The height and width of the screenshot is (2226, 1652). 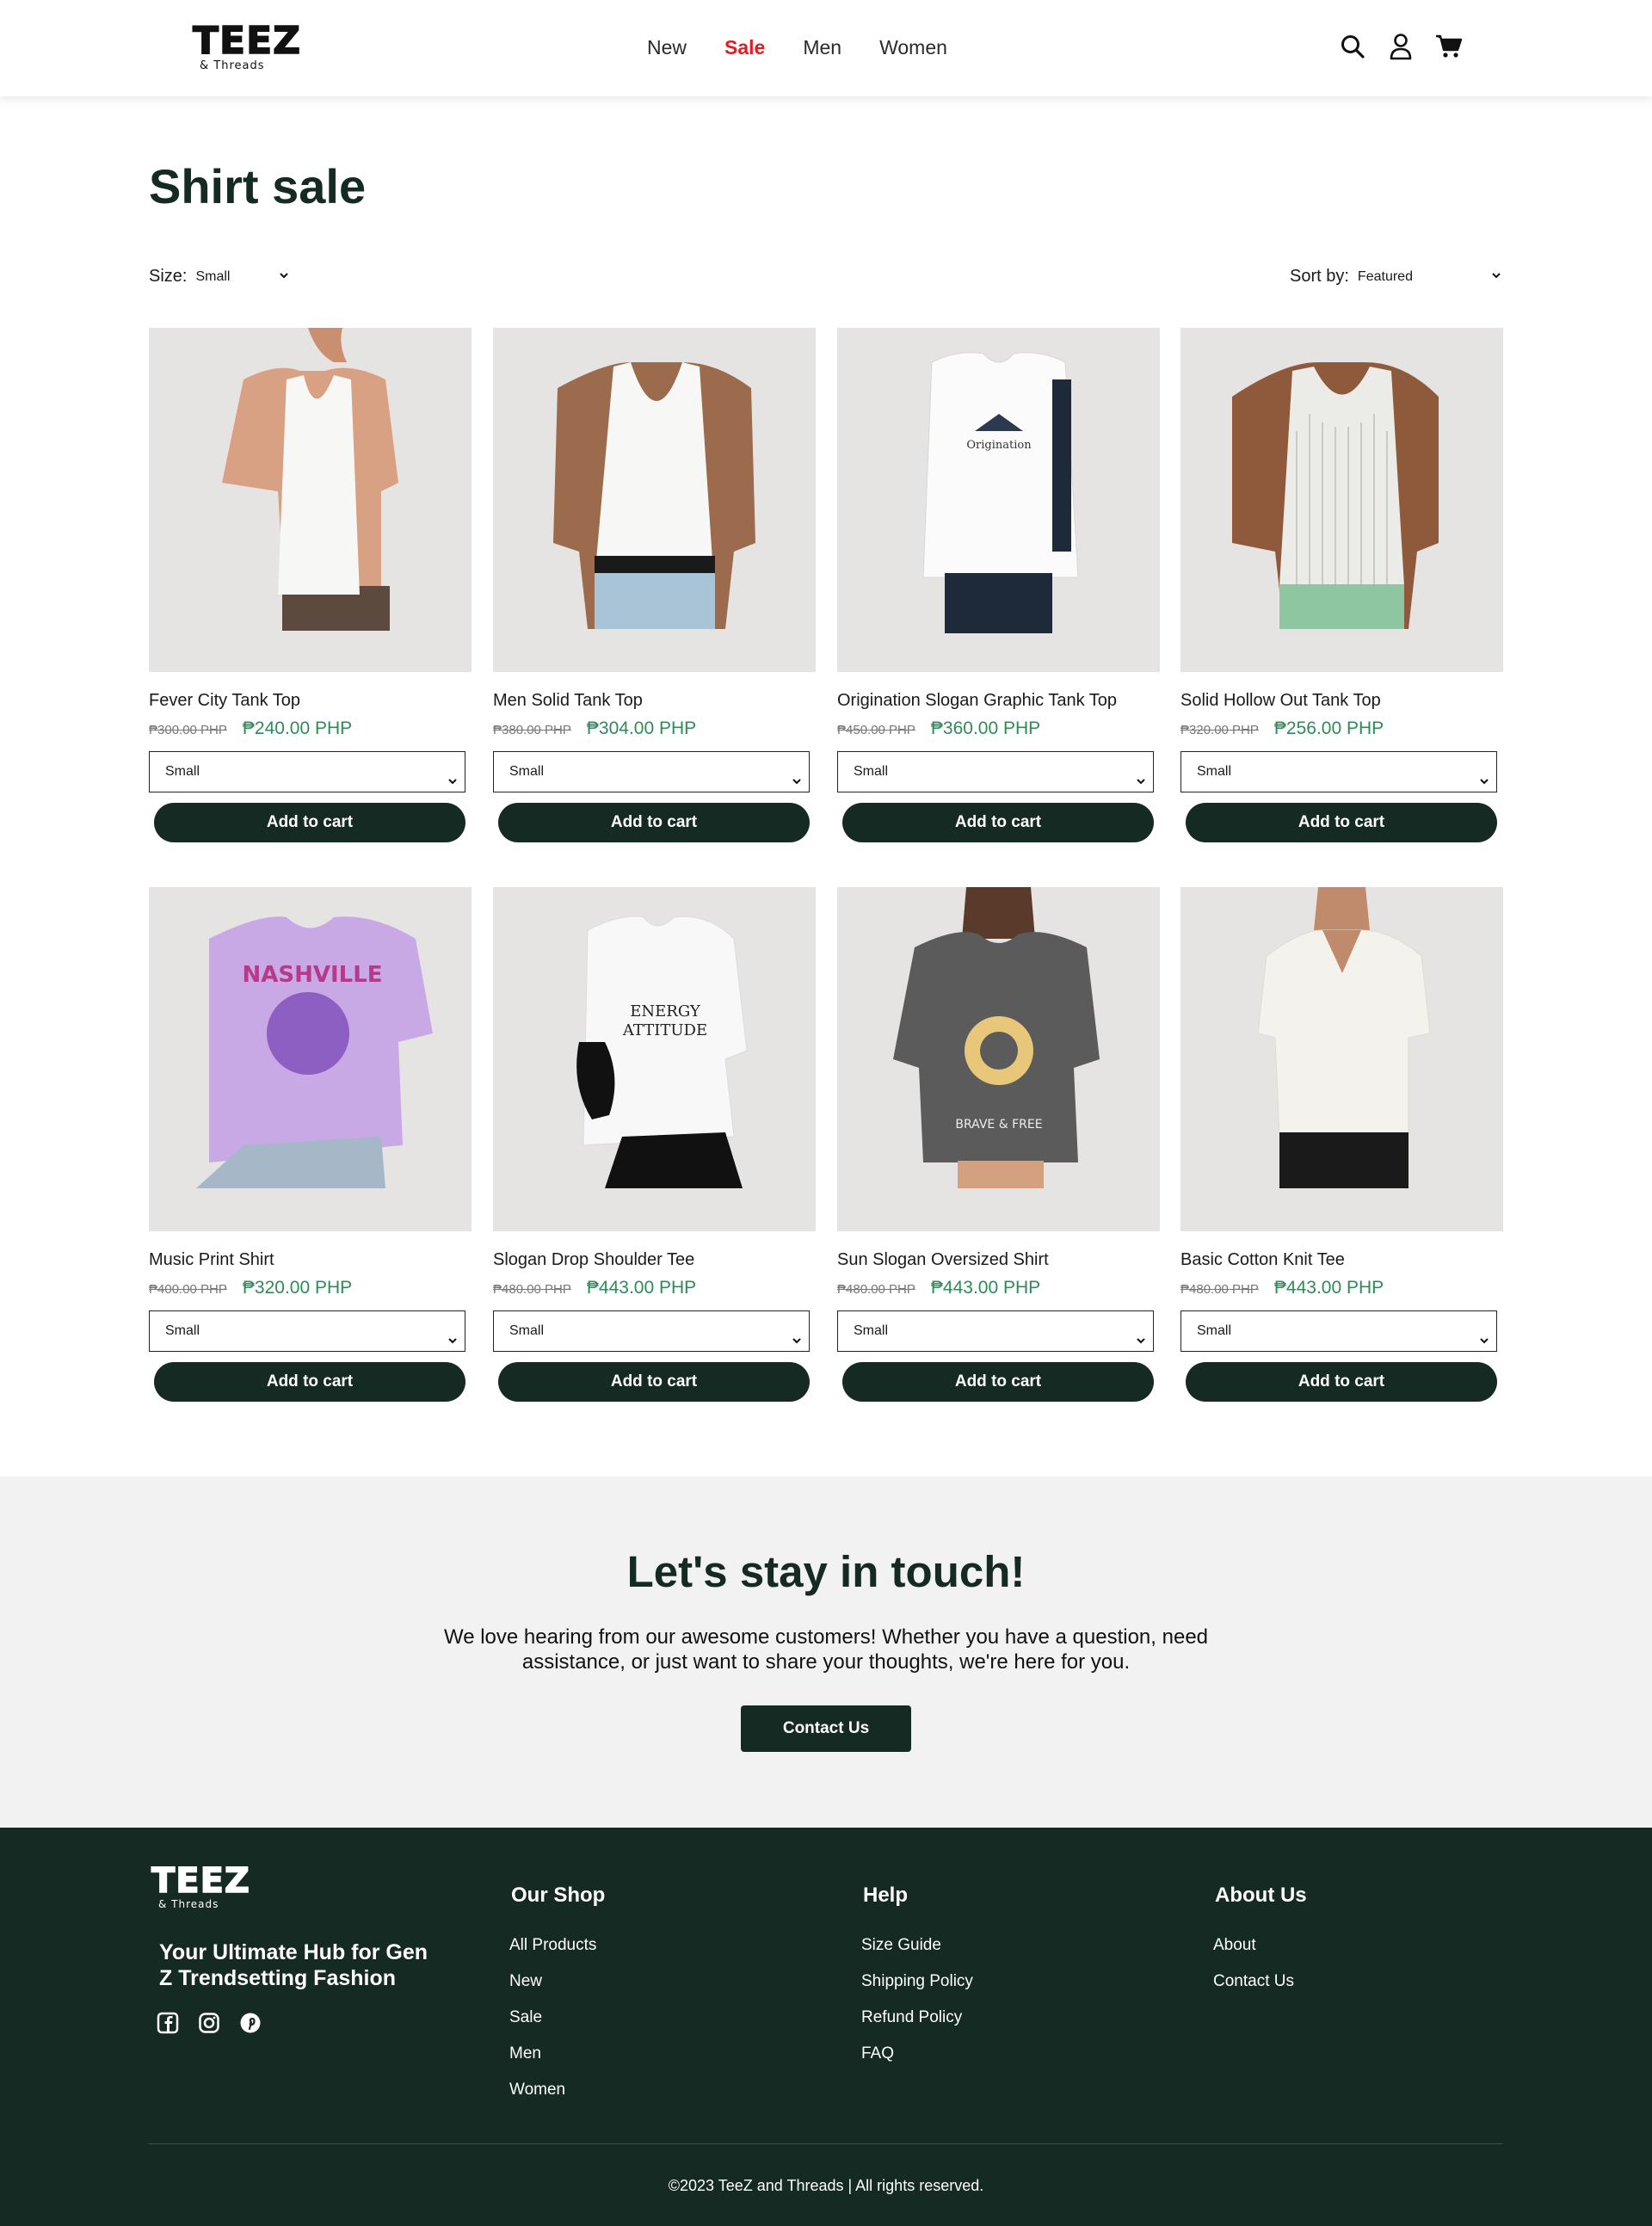 What do you see at coordinates (917, 1945) in the screenshot?
I see `footer-link-size-guide: Size Guide` at bounding box center [917, 1945].